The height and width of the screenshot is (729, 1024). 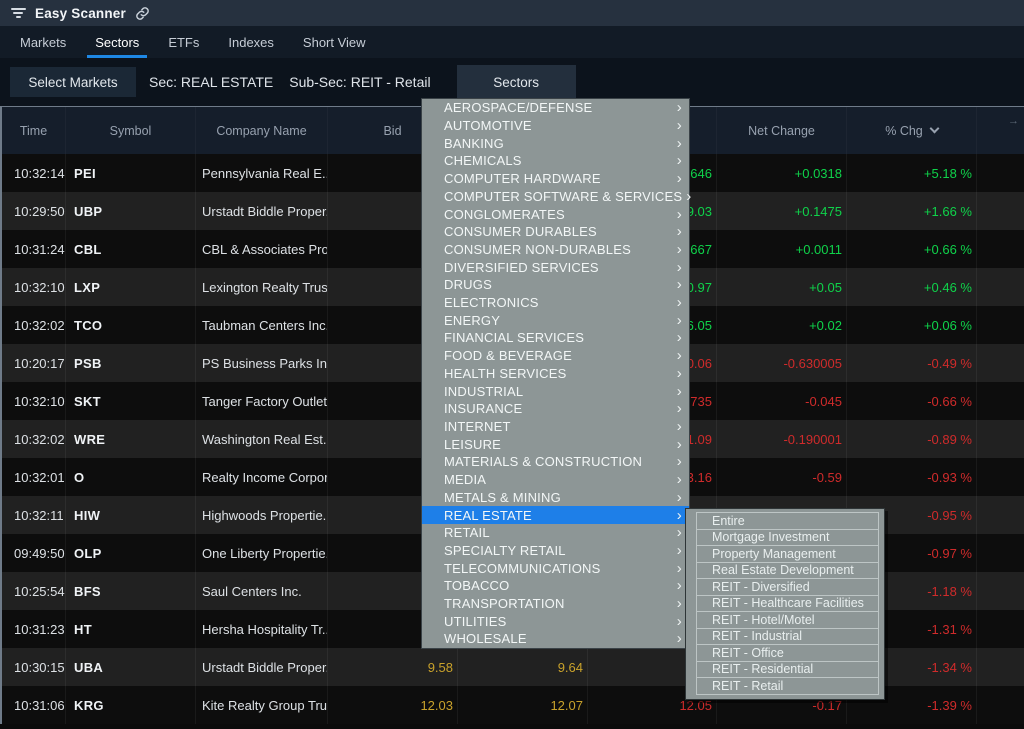 What do you see at coordinates (787, 537) in the screenshot?
I see `subsector-menu-item: Mortgage Investment` at bounding box center [787, 537].